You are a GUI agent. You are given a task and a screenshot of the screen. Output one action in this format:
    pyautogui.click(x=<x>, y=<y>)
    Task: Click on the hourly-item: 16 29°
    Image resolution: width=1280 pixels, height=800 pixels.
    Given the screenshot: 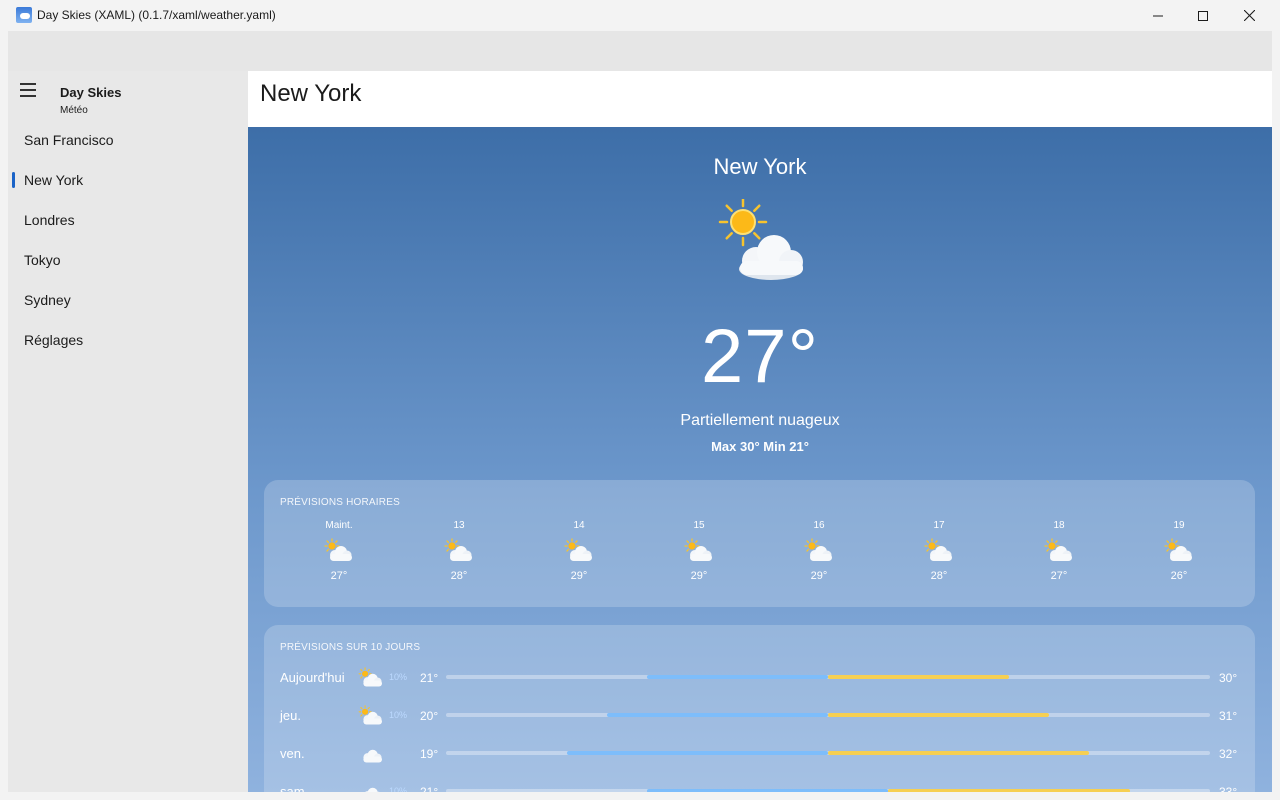 What is the action you would take?
    pyautogui.click(x=819, y=551)
    